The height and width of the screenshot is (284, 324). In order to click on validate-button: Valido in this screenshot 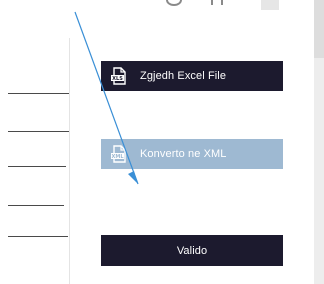, I will do `click(192, 250)`.